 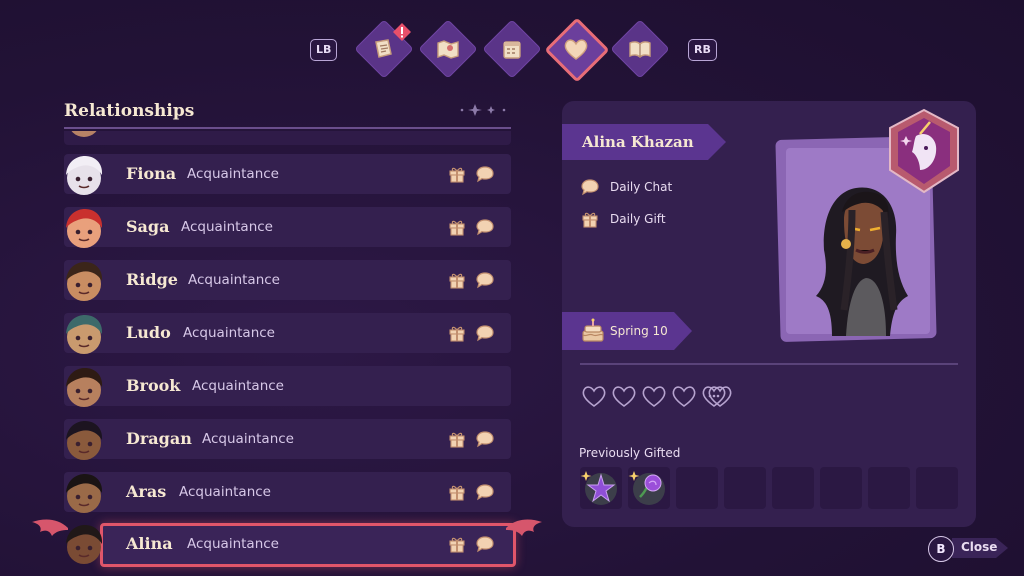 I want to click on list-item: Dragan Acquaintance, so click(x=287, y=439).